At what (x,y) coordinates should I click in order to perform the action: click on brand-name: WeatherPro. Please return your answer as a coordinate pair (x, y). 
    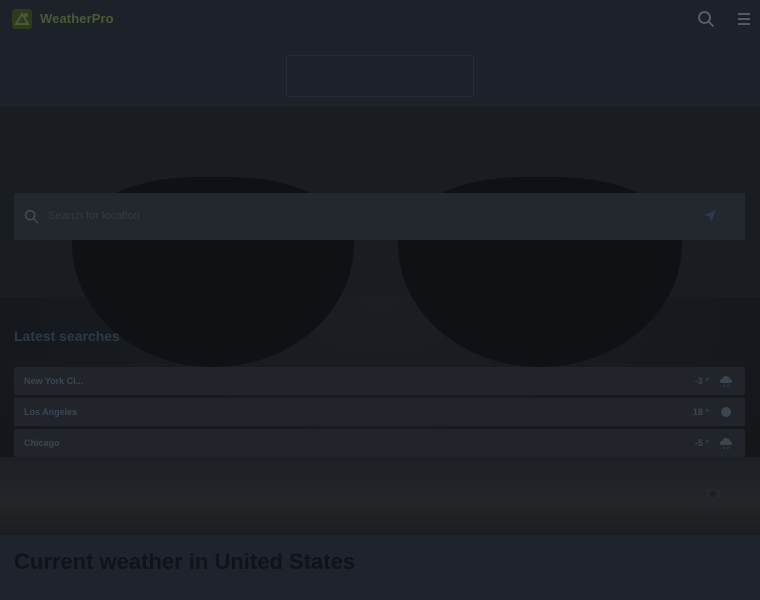
    Looking at the image, I should click on (77, 18).